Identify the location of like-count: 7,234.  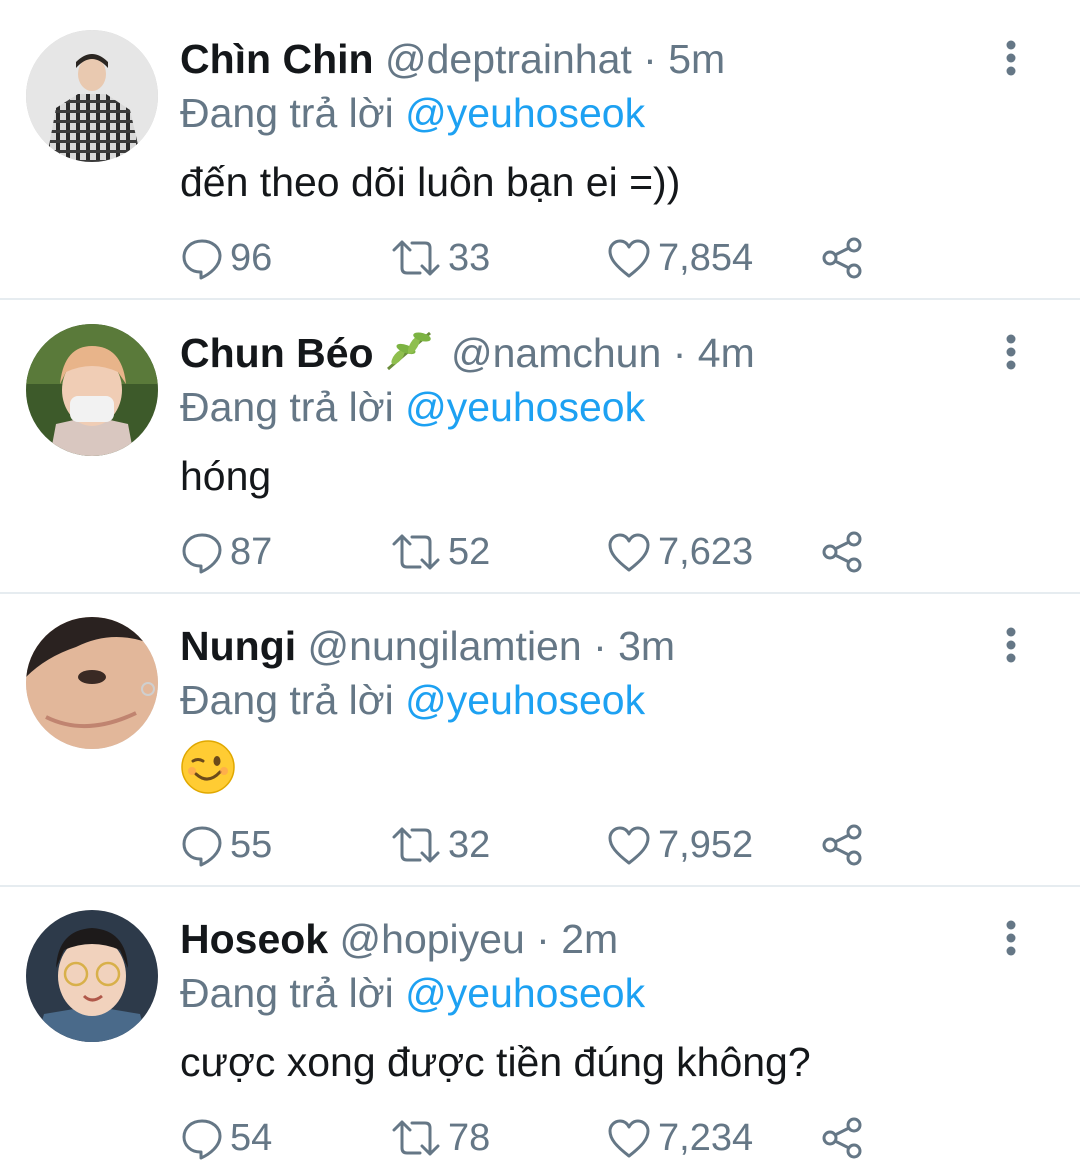
(706, 1137).